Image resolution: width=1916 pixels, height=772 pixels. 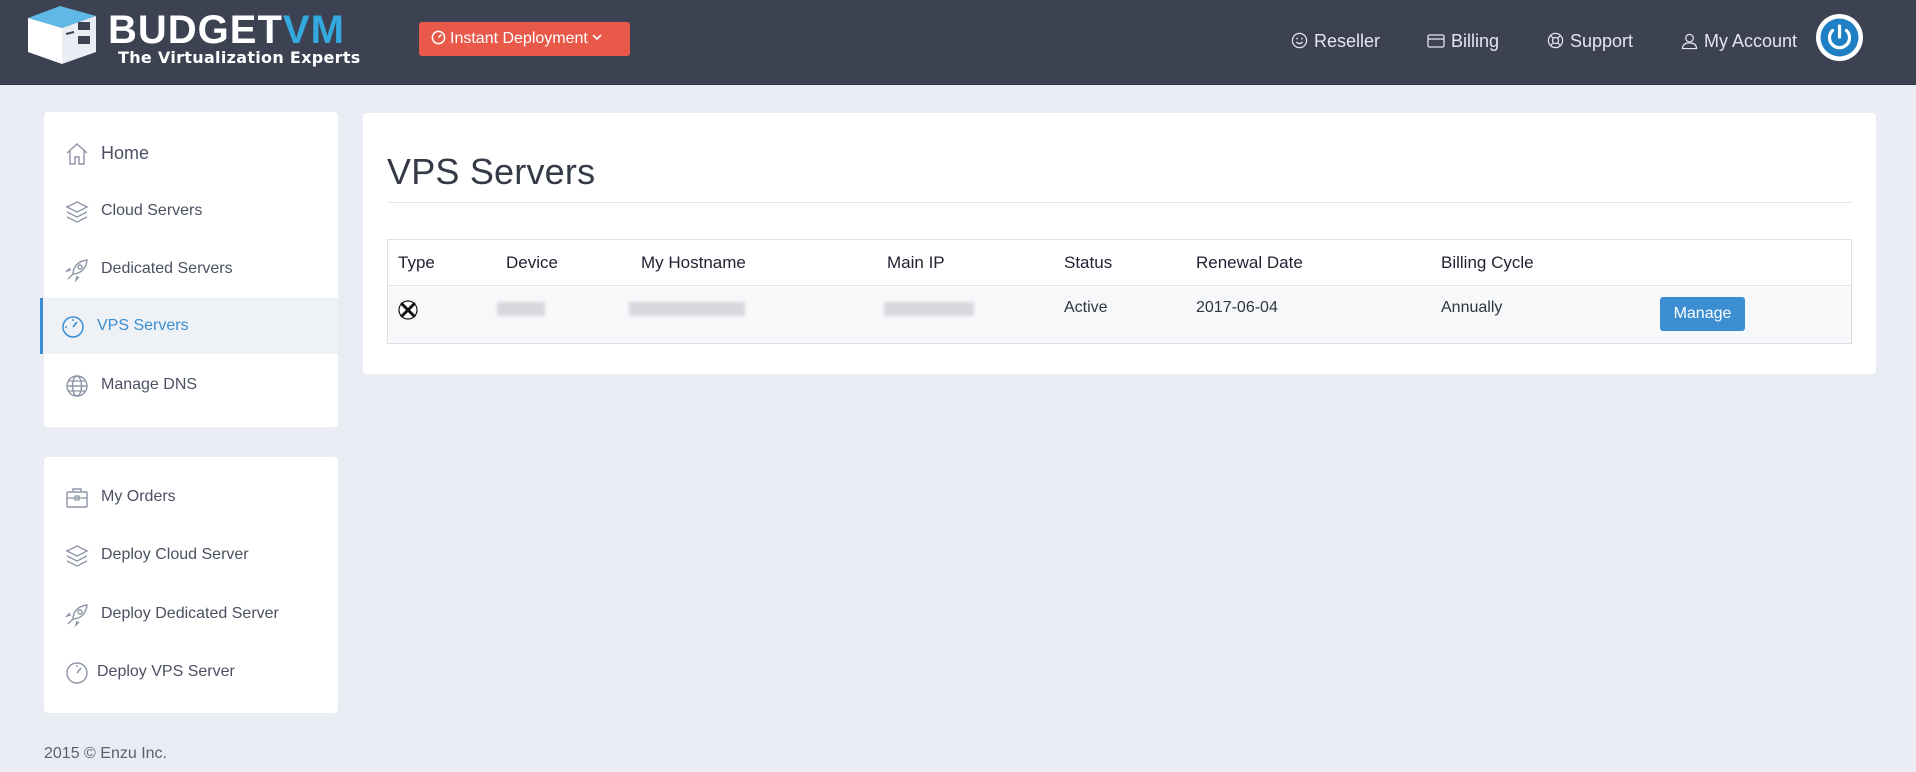 What do you see at coordinates (597, 37) in the screenshot?
I see `chevron-down-icon` at bounding box center [597, 37].